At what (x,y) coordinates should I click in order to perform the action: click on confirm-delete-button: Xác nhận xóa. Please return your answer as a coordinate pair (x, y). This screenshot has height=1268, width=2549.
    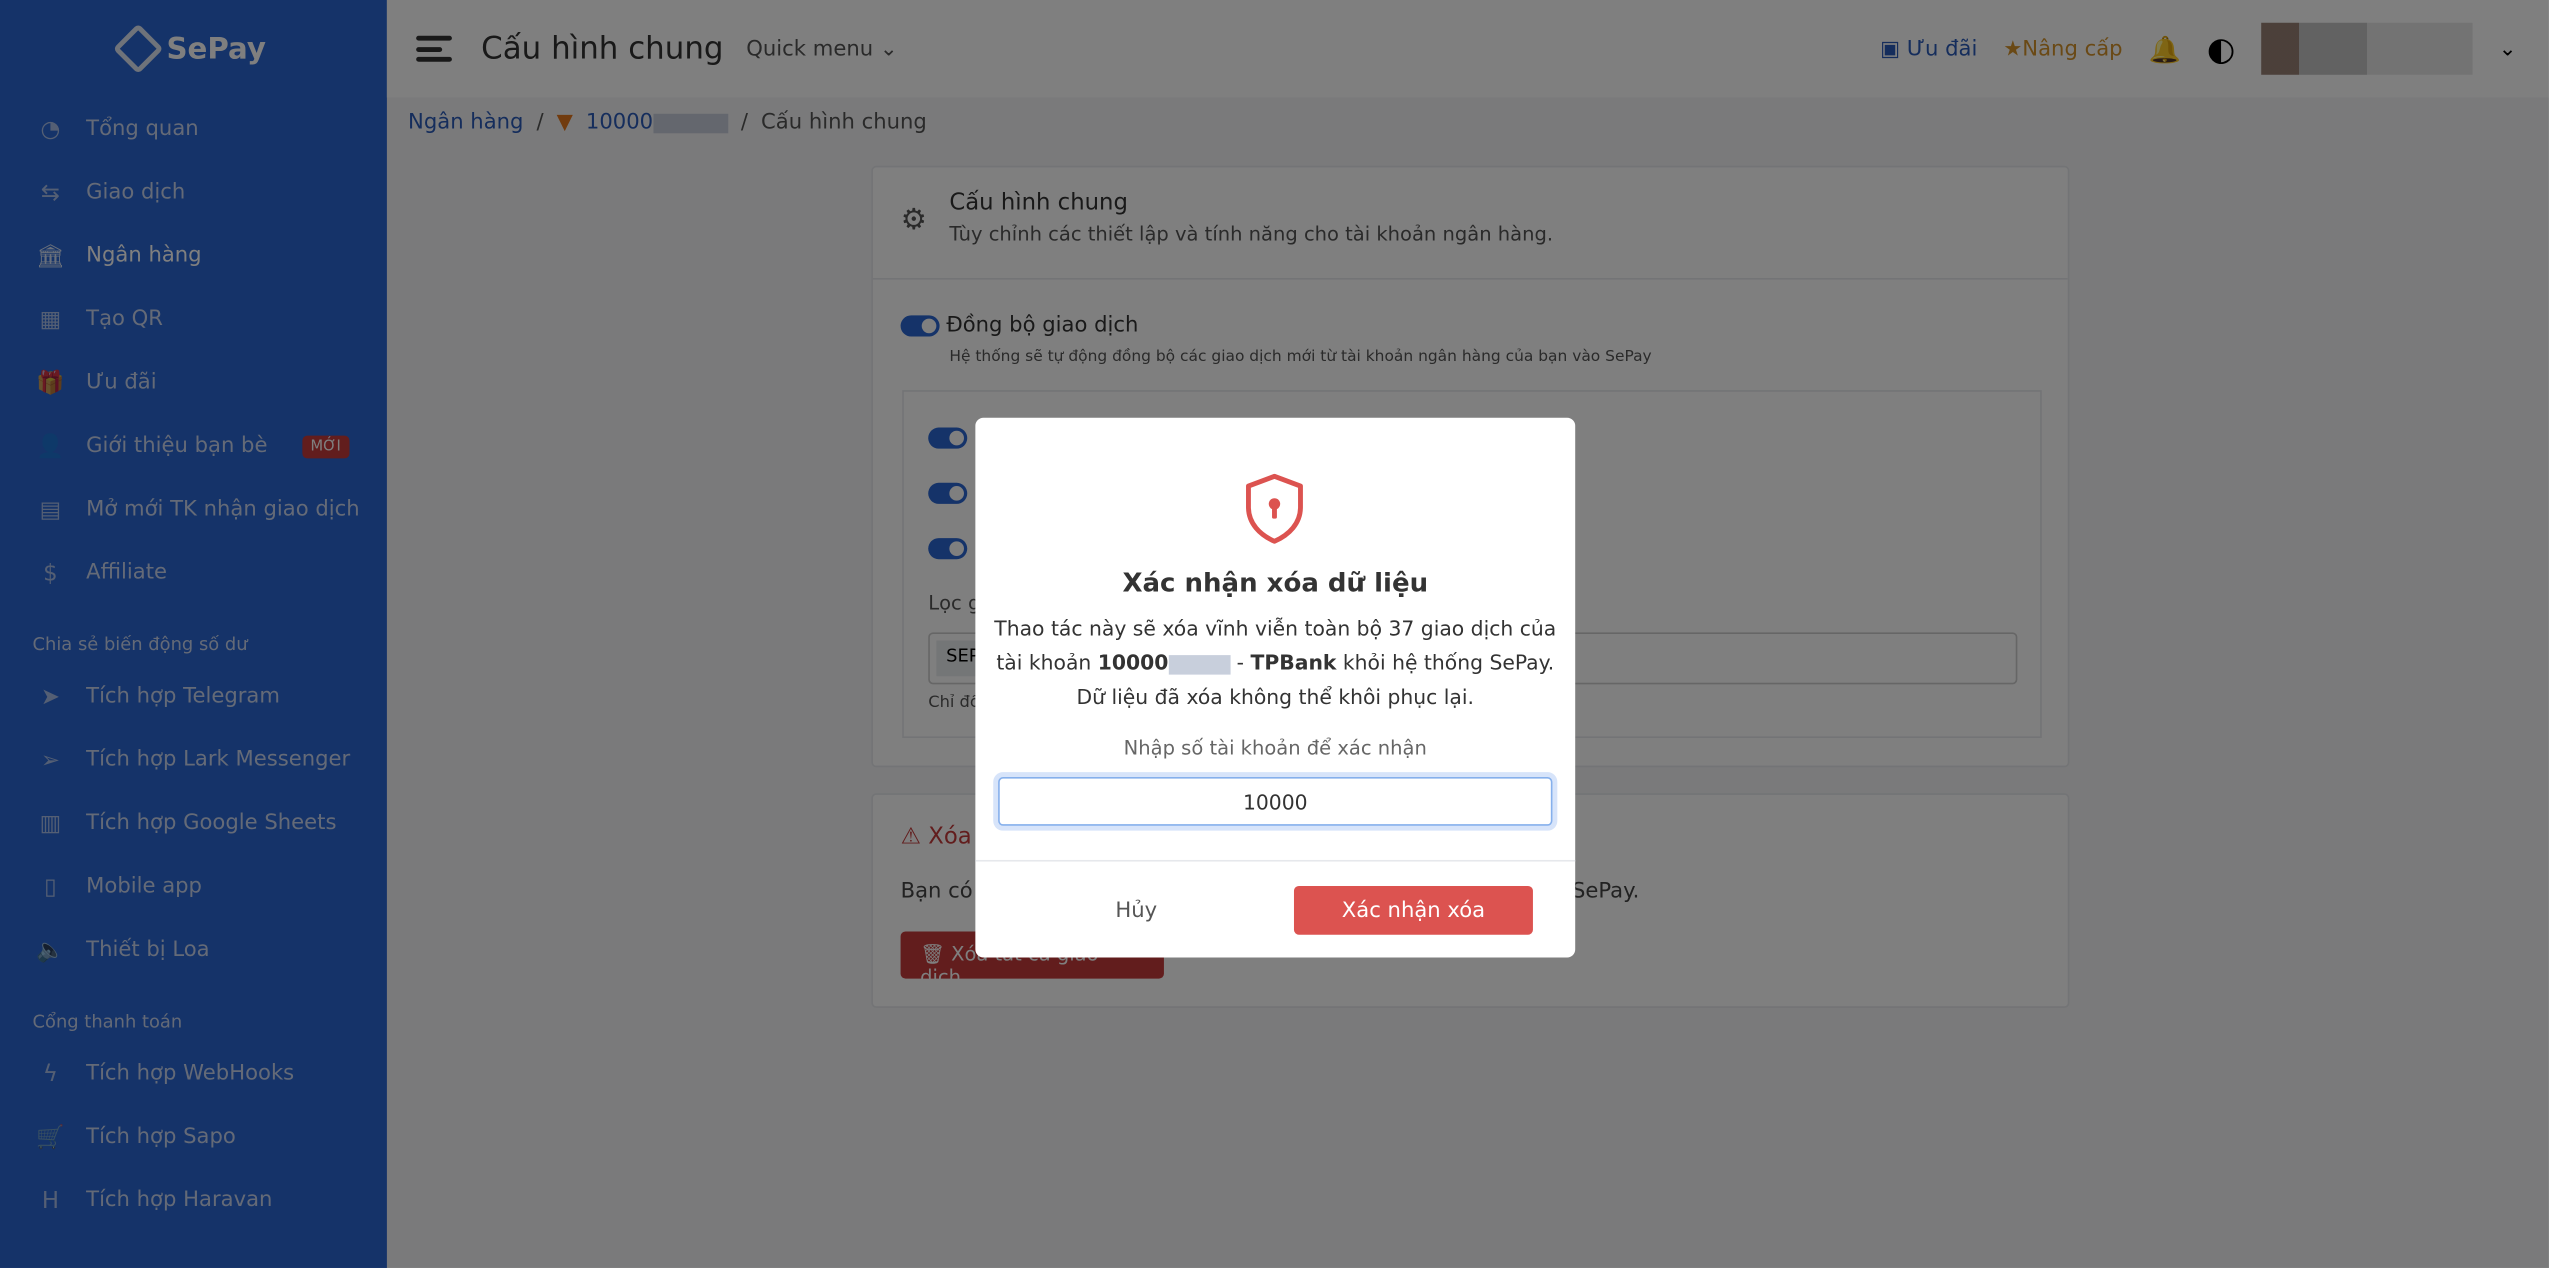
    Looking at the image, I should click on (1413, 910).